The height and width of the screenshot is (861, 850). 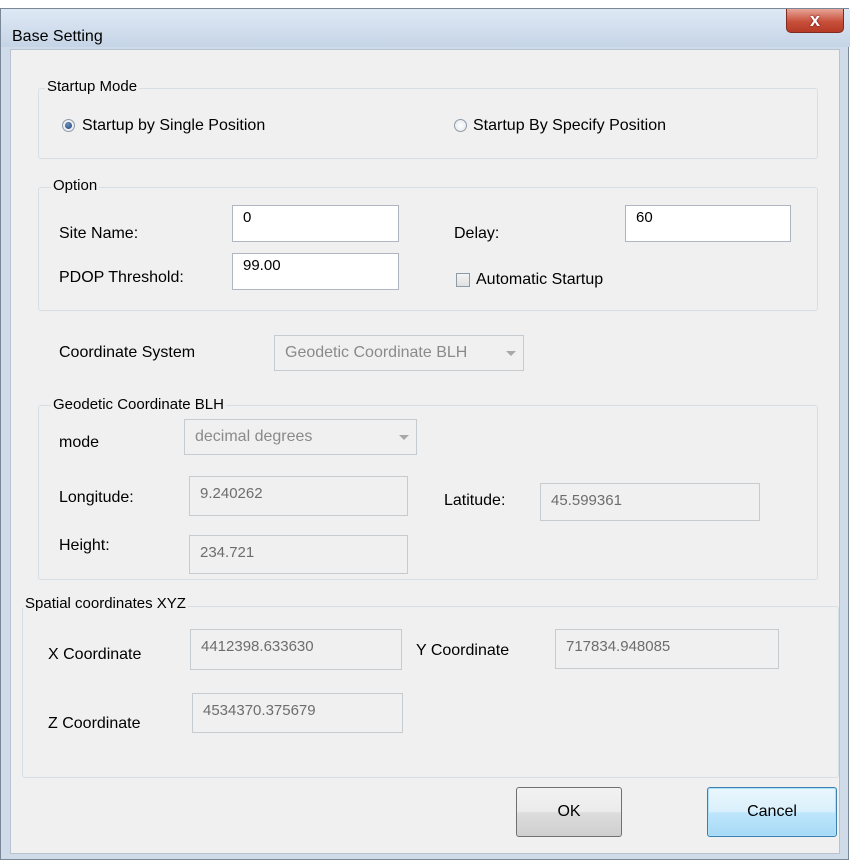 I want to click on single-position-label: Startup by Single Position, so click(x=173, y=126).